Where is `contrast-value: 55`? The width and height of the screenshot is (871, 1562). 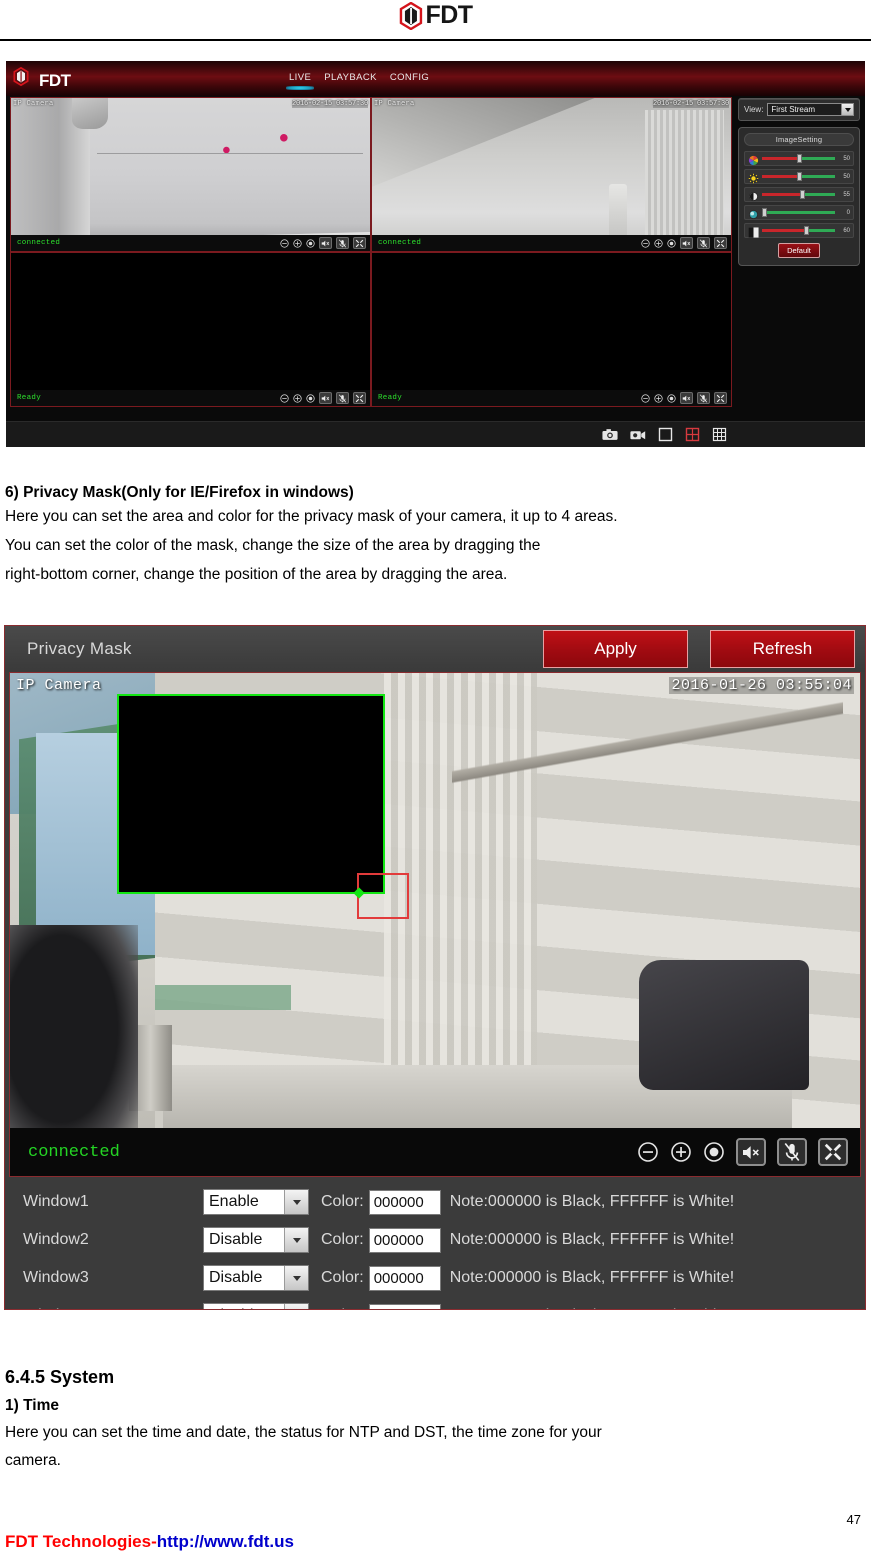 contrast-value: 55 is located at coordinates (846, 194).